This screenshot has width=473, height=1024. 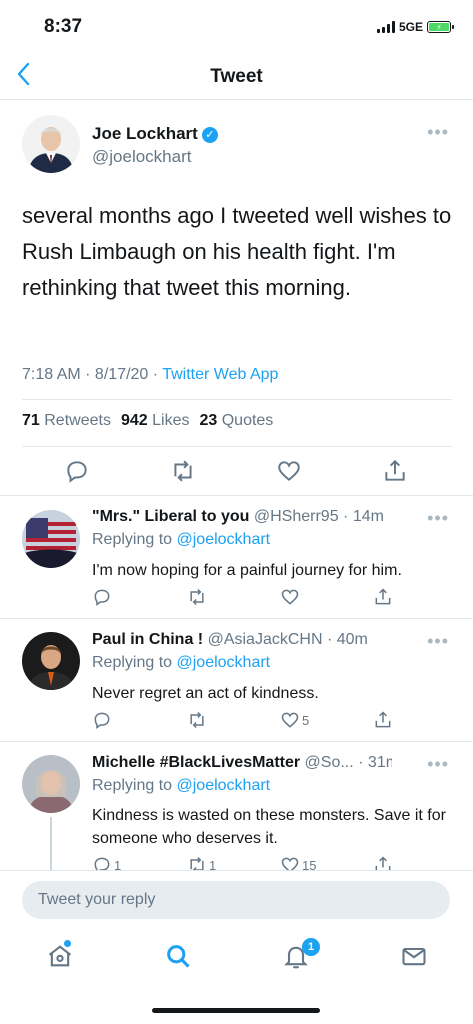 What do you see at coordinates (141, 157) in the screenshot?
I see `author-handle: @joelockhart` at bounding box center [141, 157].